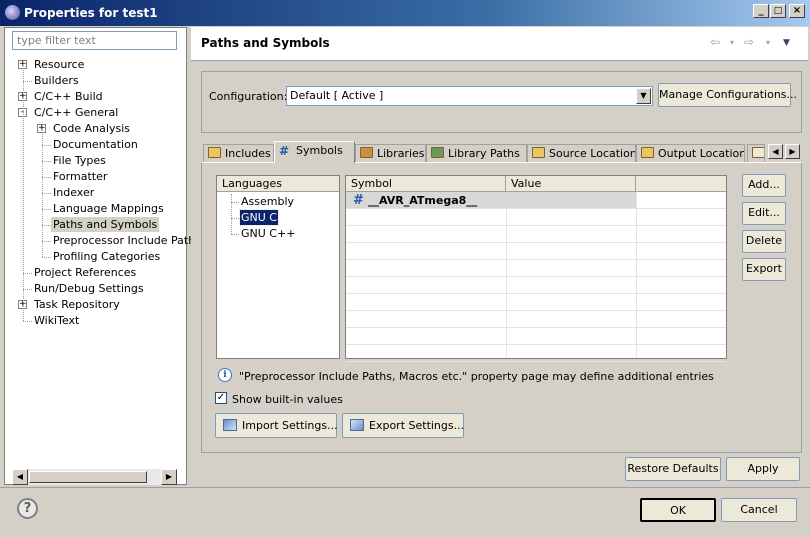 This screenshot has width=810, height=537. I want to click on value-column-header: Value, so click(571, 184).